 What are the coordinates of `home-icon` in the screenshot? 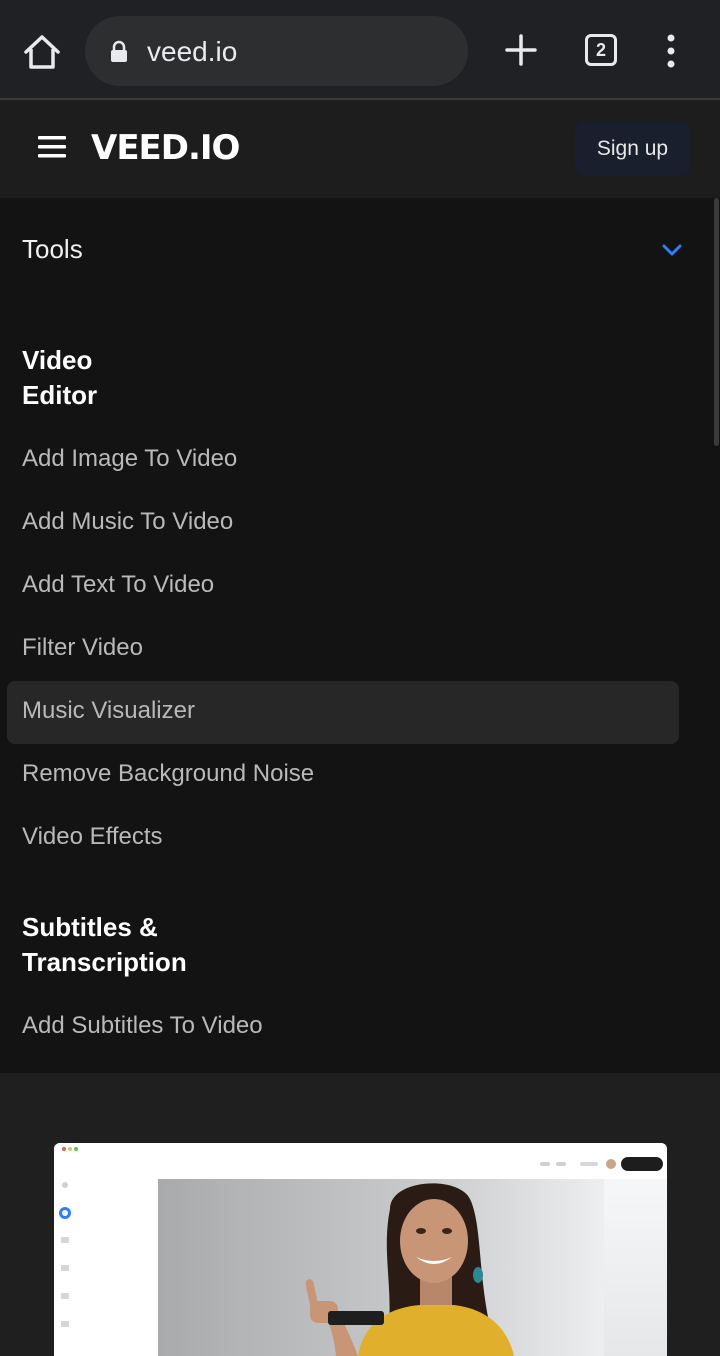 It's located at (42, 52).